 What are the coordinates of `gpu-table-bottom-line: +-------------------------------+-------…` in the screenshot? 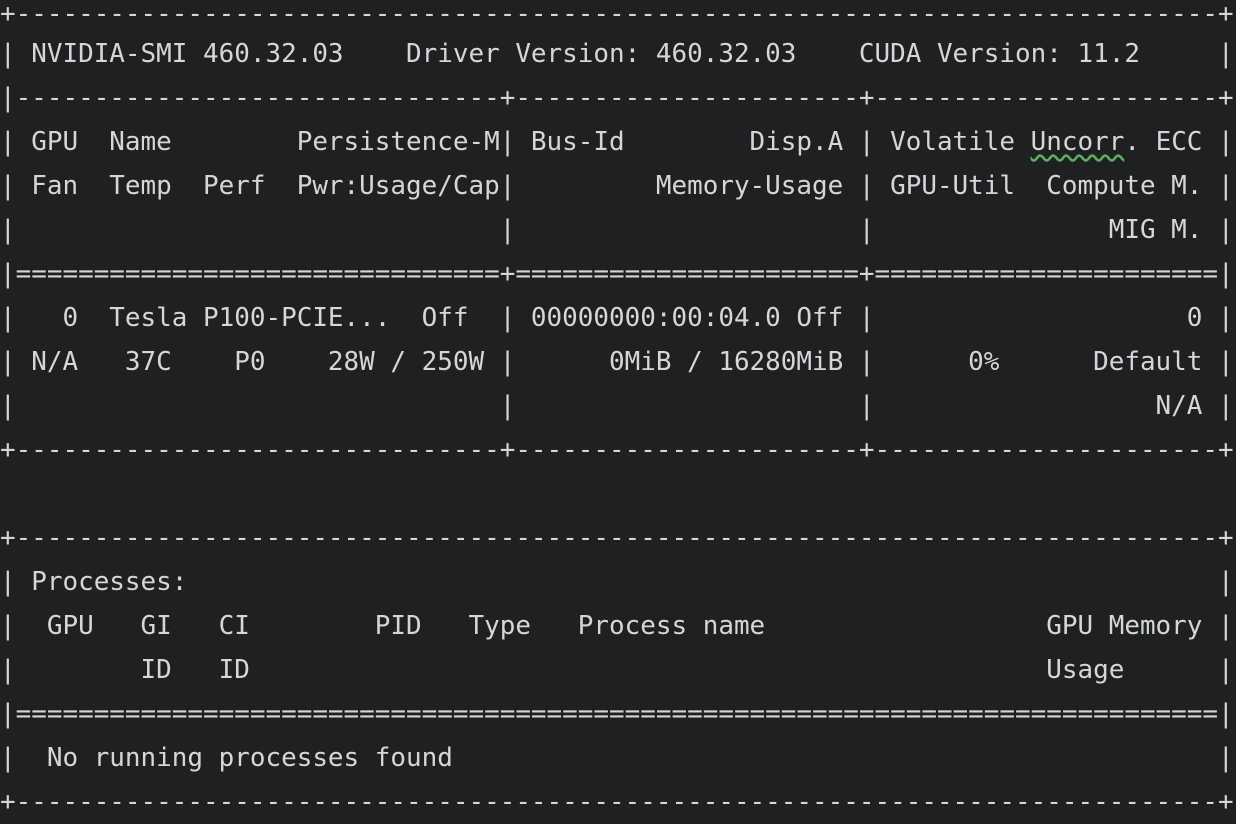 It's located at (617, 450).